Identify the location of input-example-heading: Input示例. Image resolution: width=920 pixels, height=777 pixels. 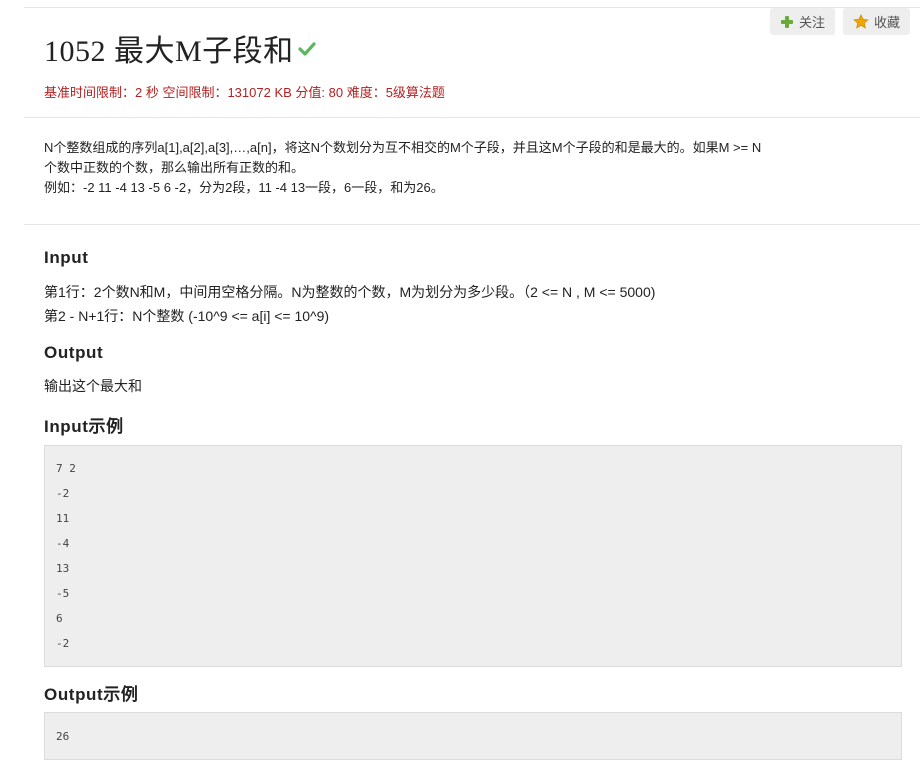
(84, 426).